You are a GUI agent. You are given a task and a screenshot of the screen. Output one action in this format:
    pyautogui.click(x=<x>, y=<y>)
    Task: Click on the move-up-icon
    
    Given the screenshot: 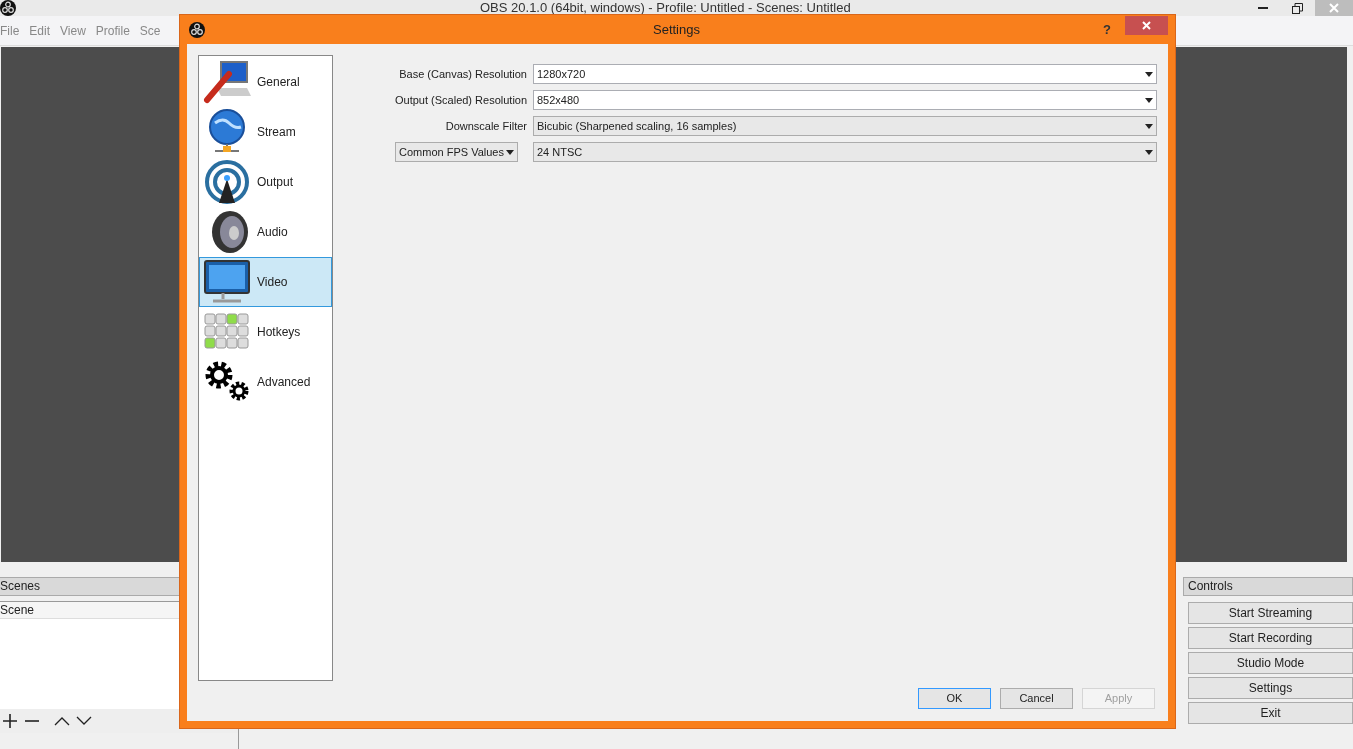 What is the action you would take?
    pyautogui.click(x=62, y=721)
    